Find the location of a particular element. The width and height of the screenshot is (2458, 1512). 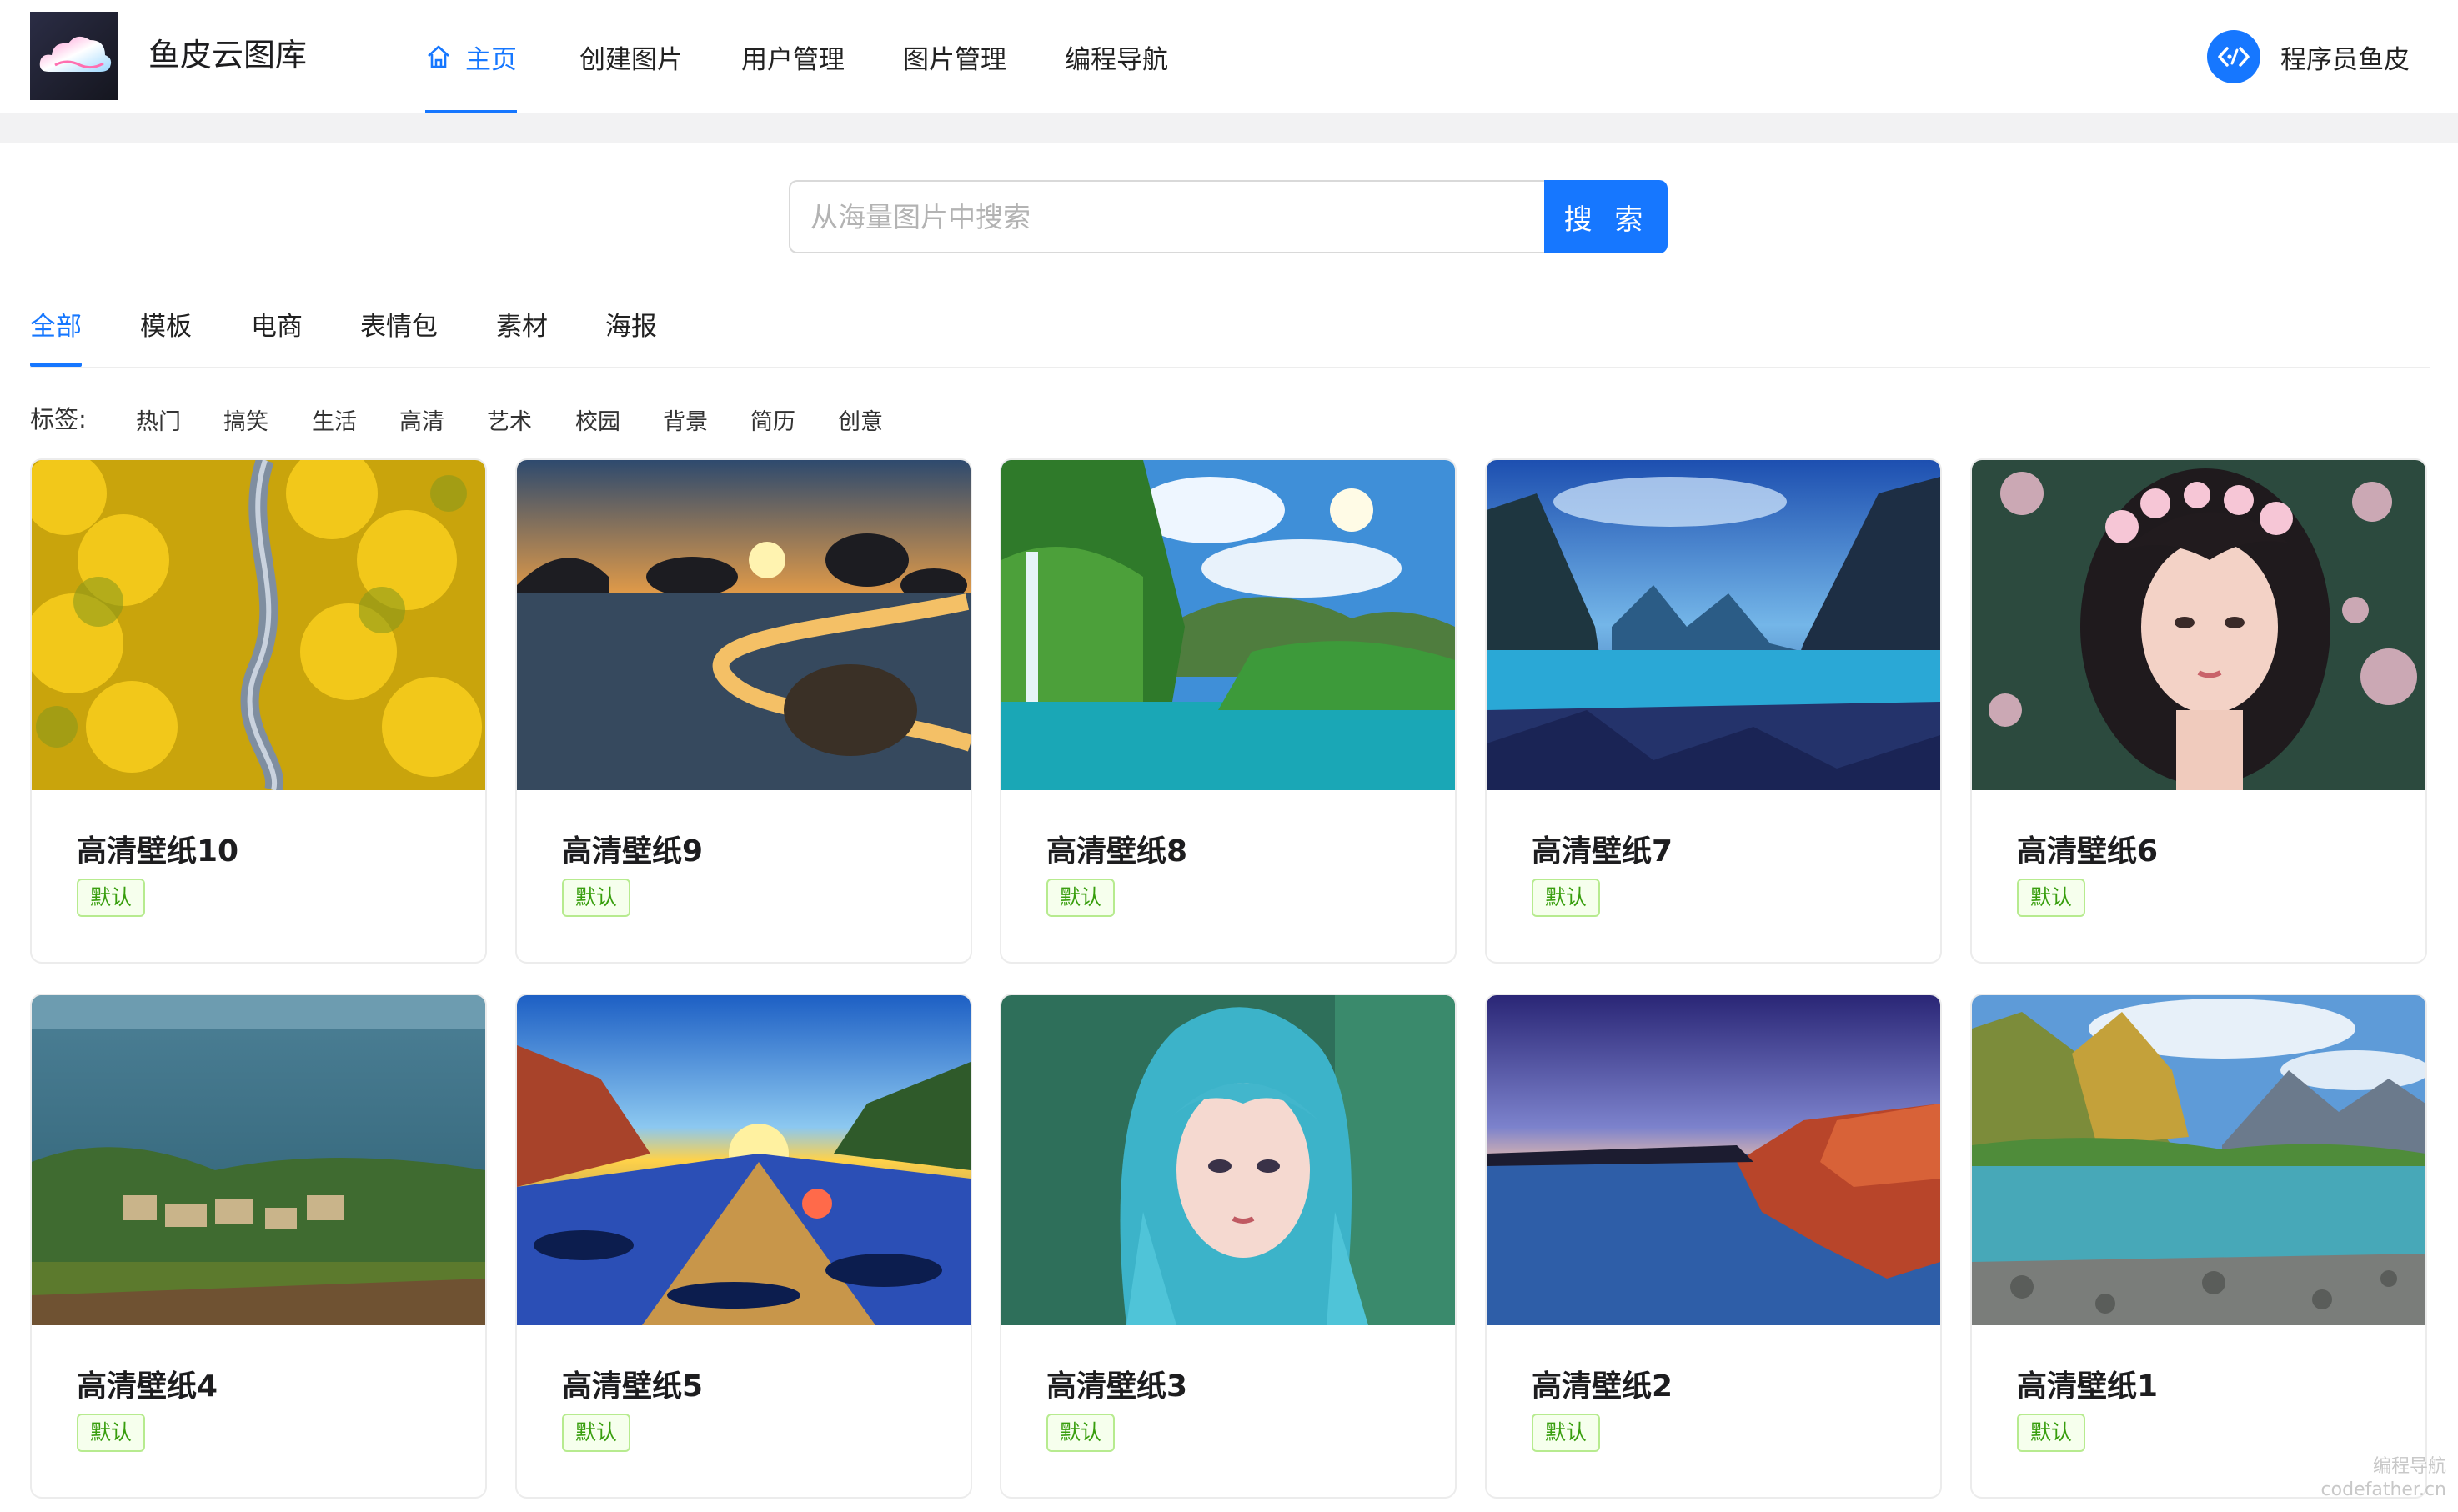

picture-title: 高清壁纸10 is located at coordinates (158, 852).